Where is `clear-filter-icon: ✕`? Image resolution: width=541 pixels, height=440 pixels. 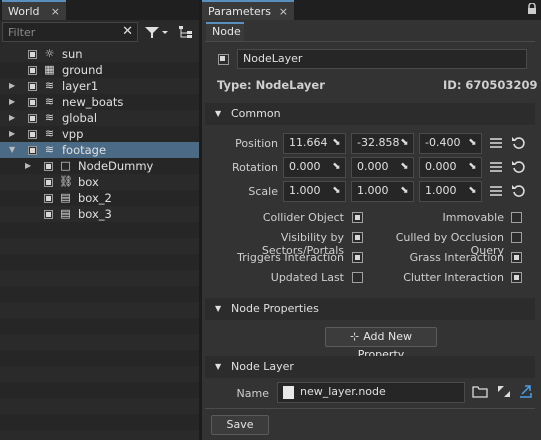
clear-filter-icon: ✕ is located at coordinates (127, 31).